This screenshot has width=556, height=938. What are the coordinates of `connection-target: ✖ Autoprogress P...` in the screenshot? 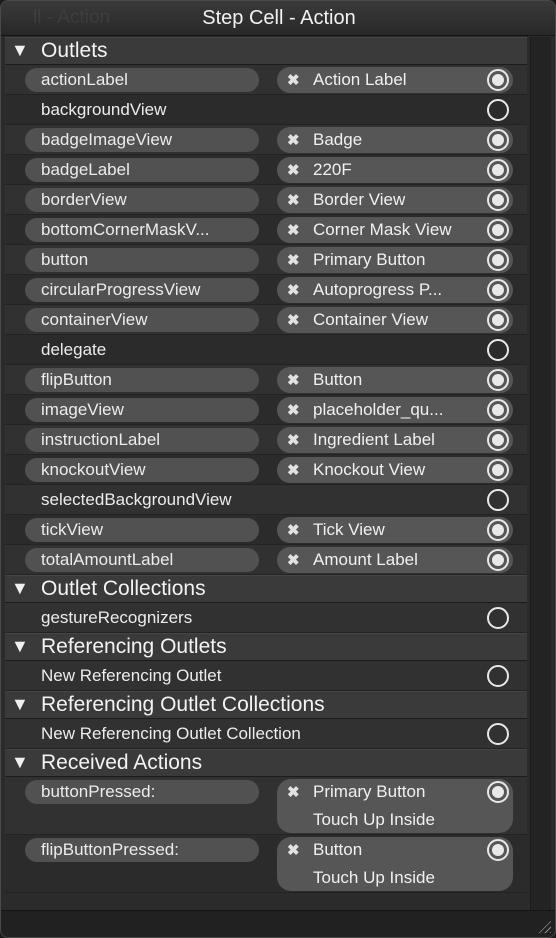 It's located at (395, 290).